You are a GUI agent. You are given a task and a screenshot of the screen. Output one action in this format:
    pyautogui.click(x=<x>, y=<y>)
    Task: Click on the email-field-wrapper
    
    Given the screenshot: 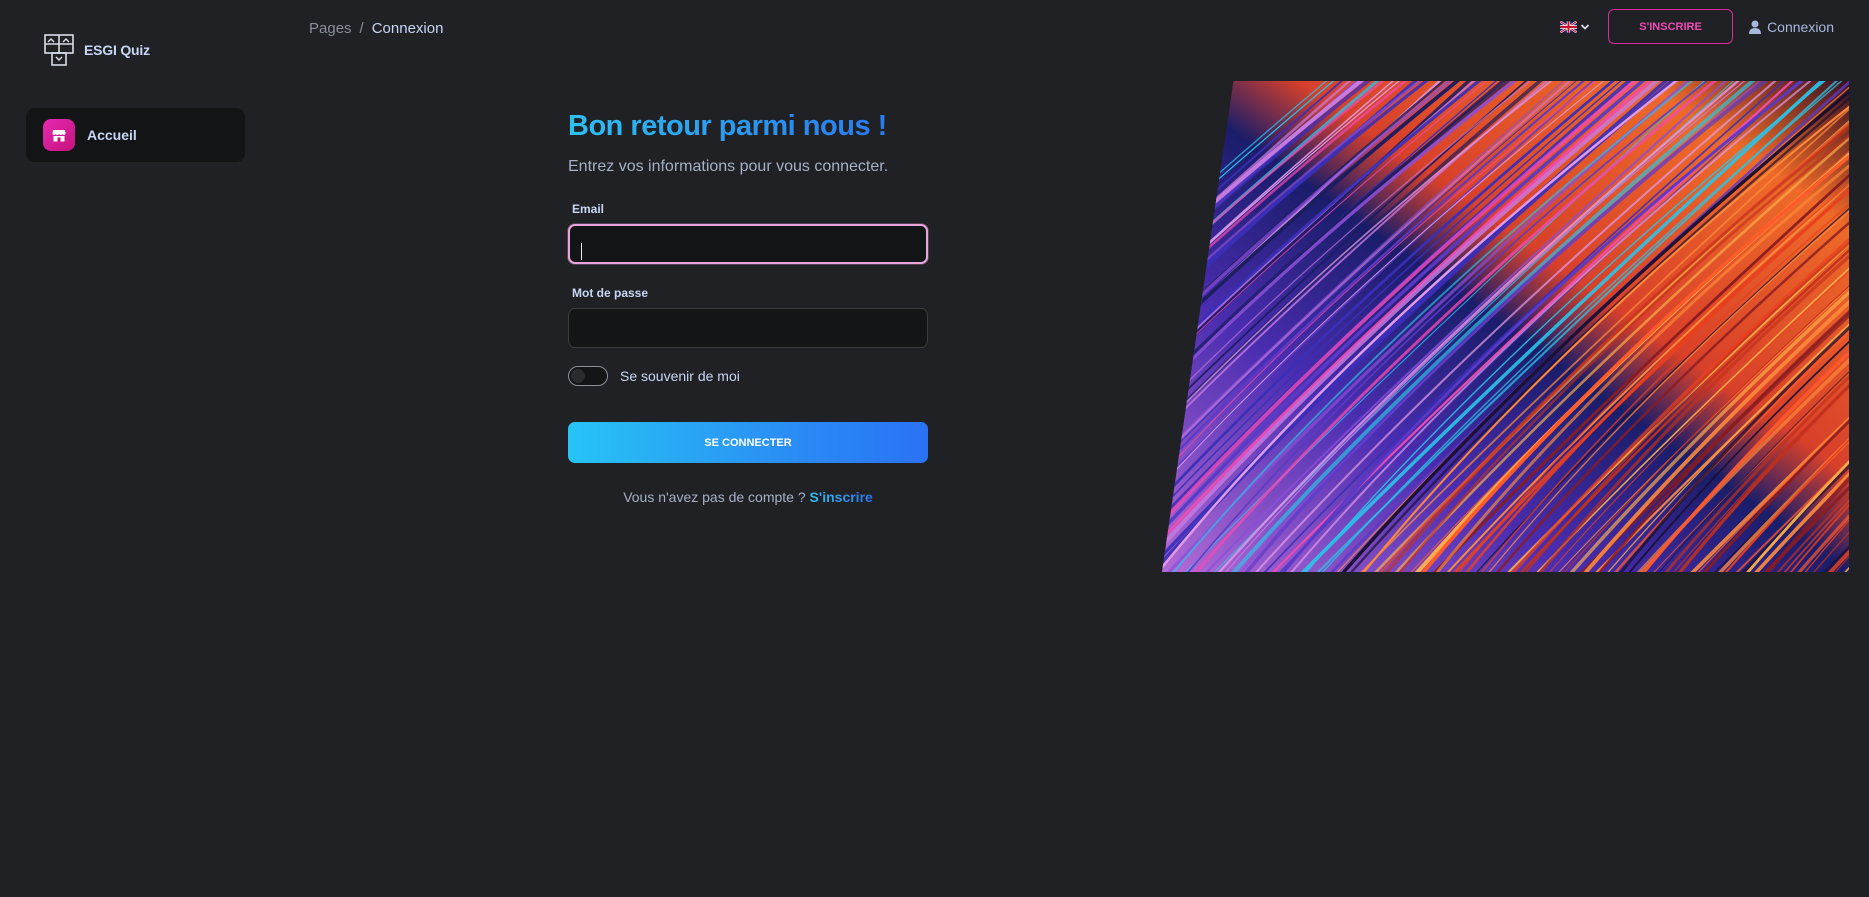 What is the action you would take?
    pyautogui.click(x=748, y=244)
    